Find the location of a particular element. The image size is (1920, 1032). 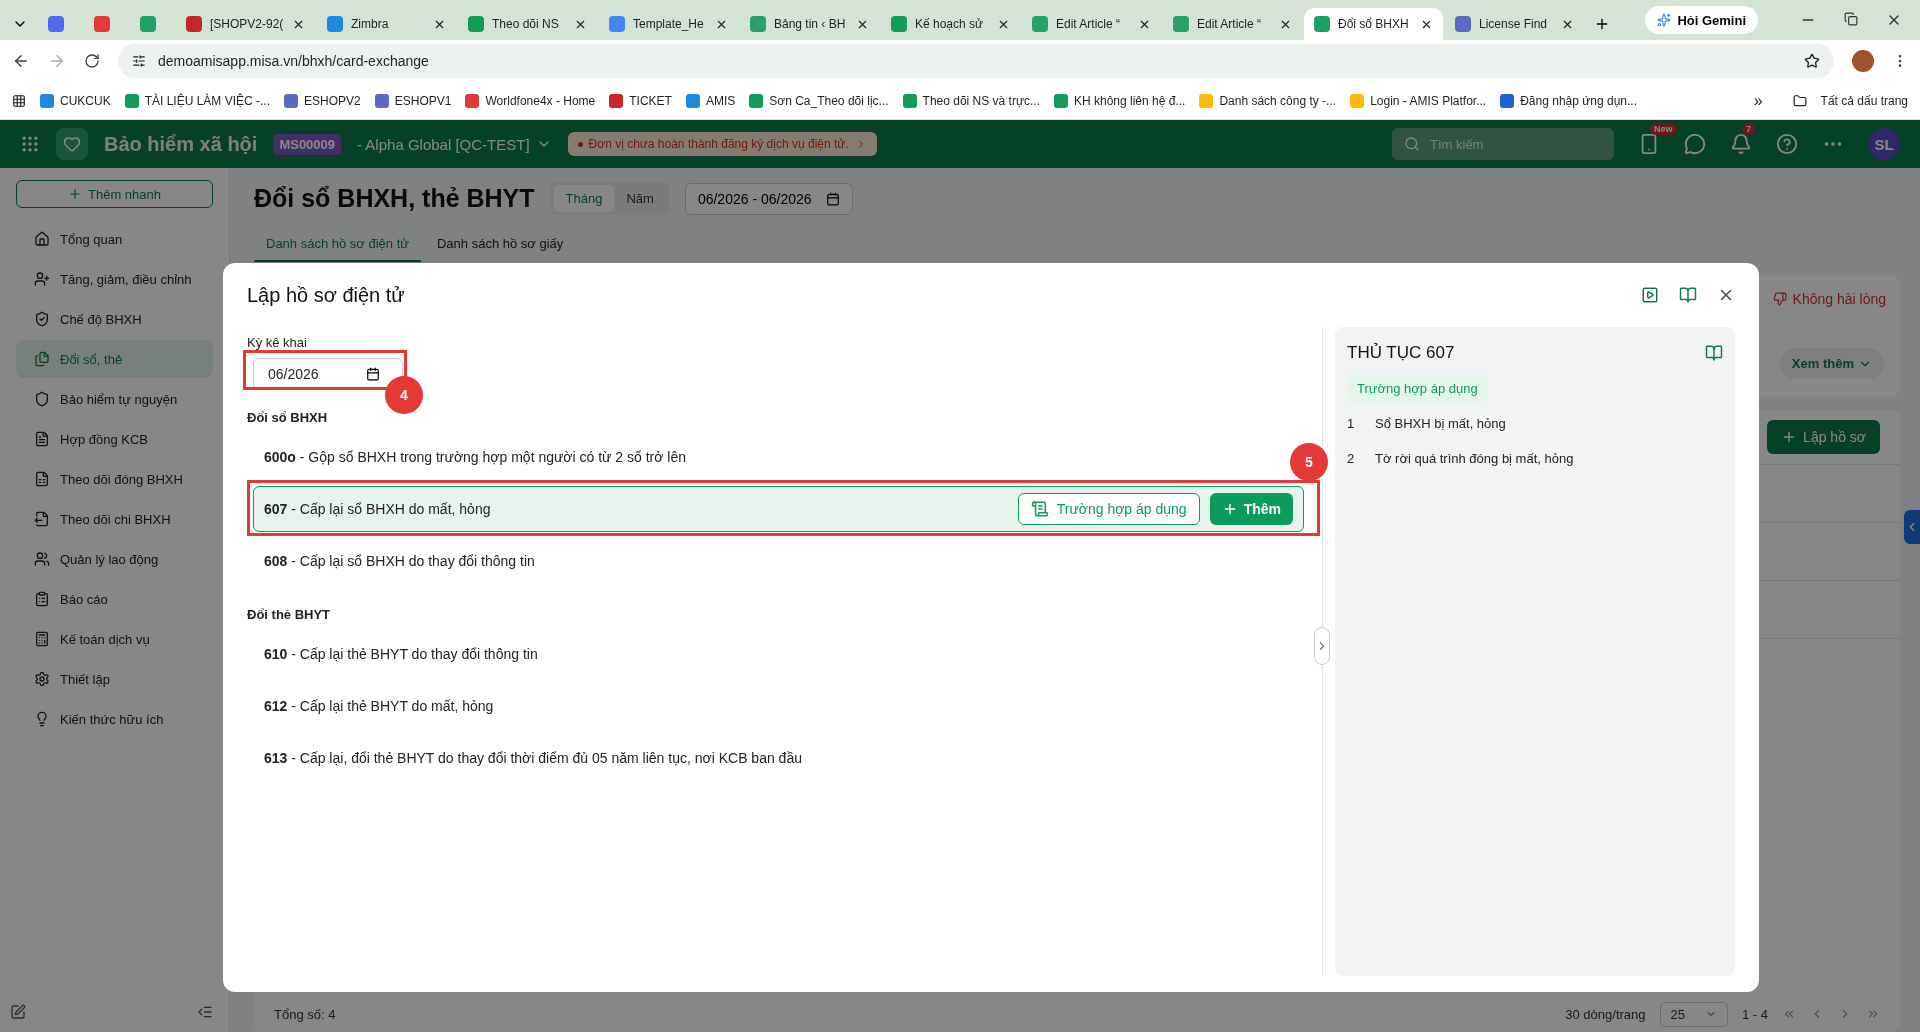

browser-tab: Đổi sổ BHXH is located at coordinates (1373, 24).